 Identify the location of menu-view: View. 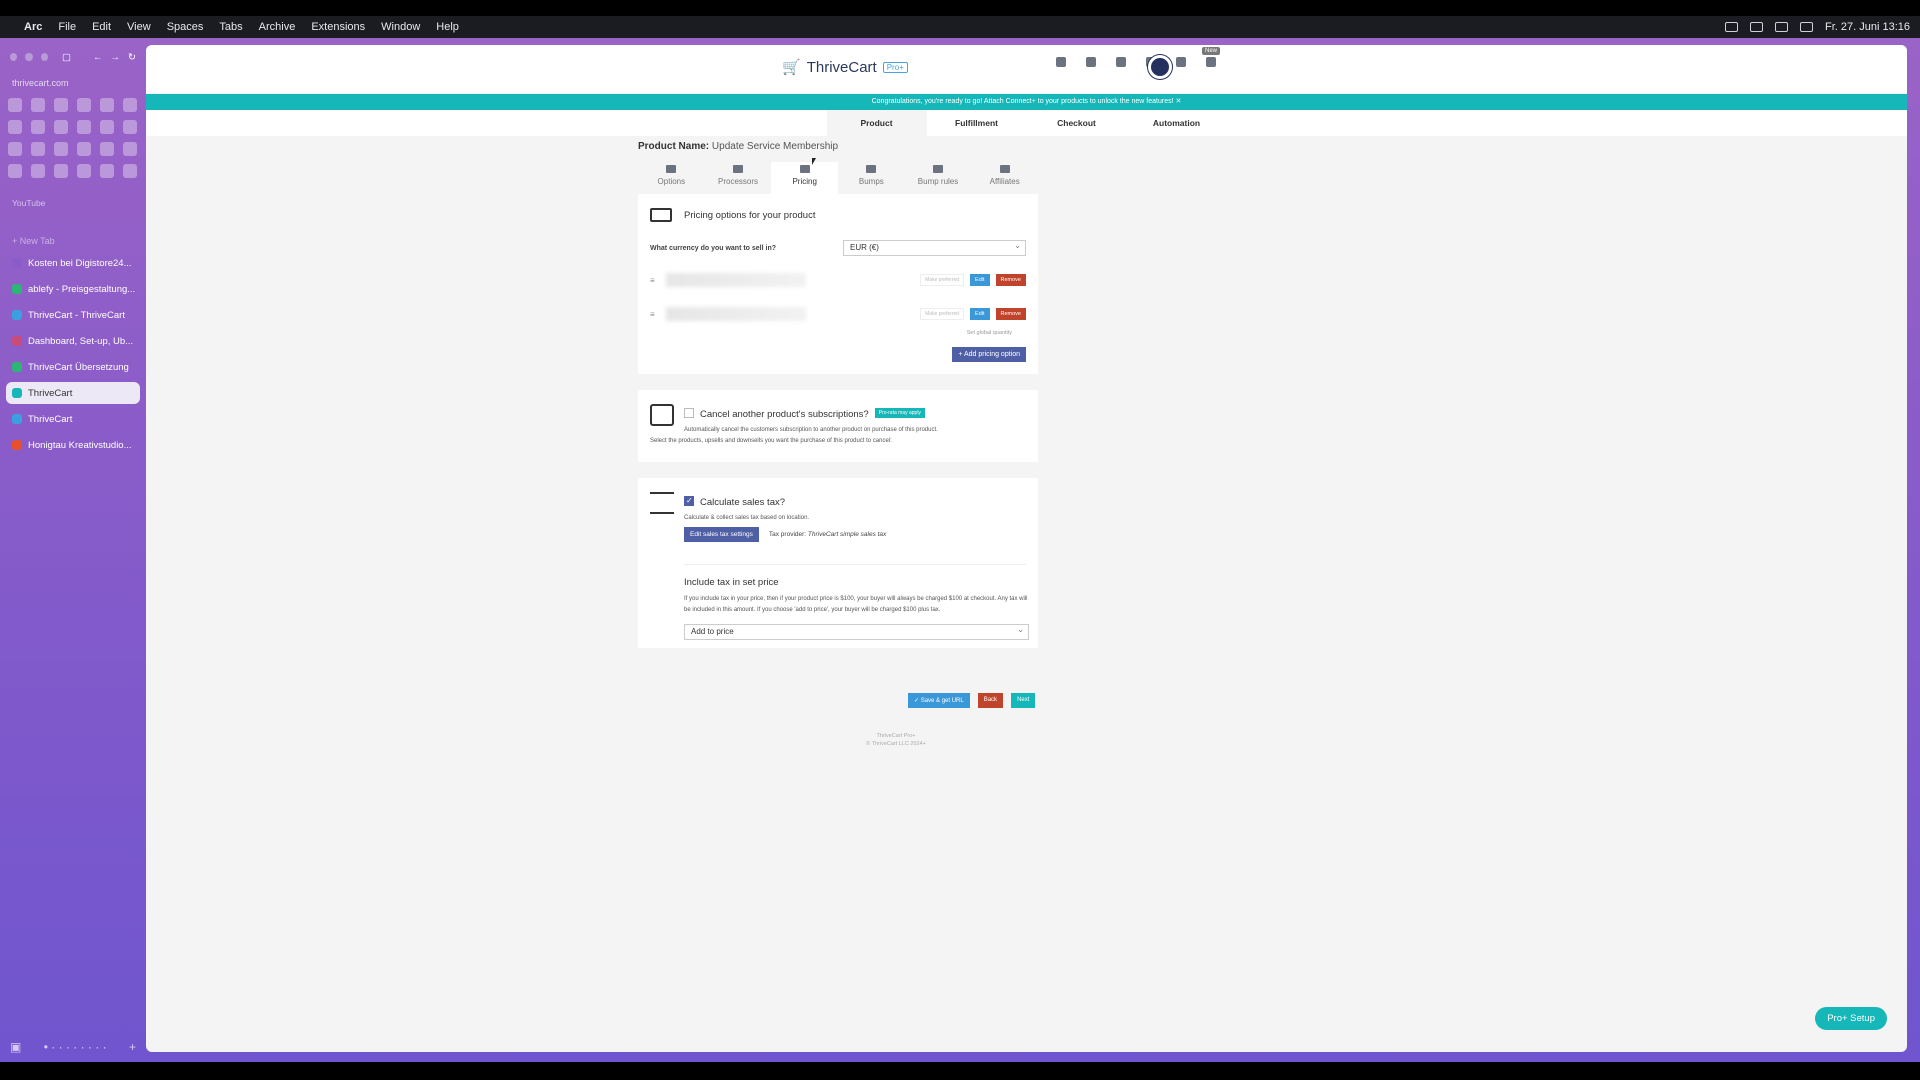
(139, 27).